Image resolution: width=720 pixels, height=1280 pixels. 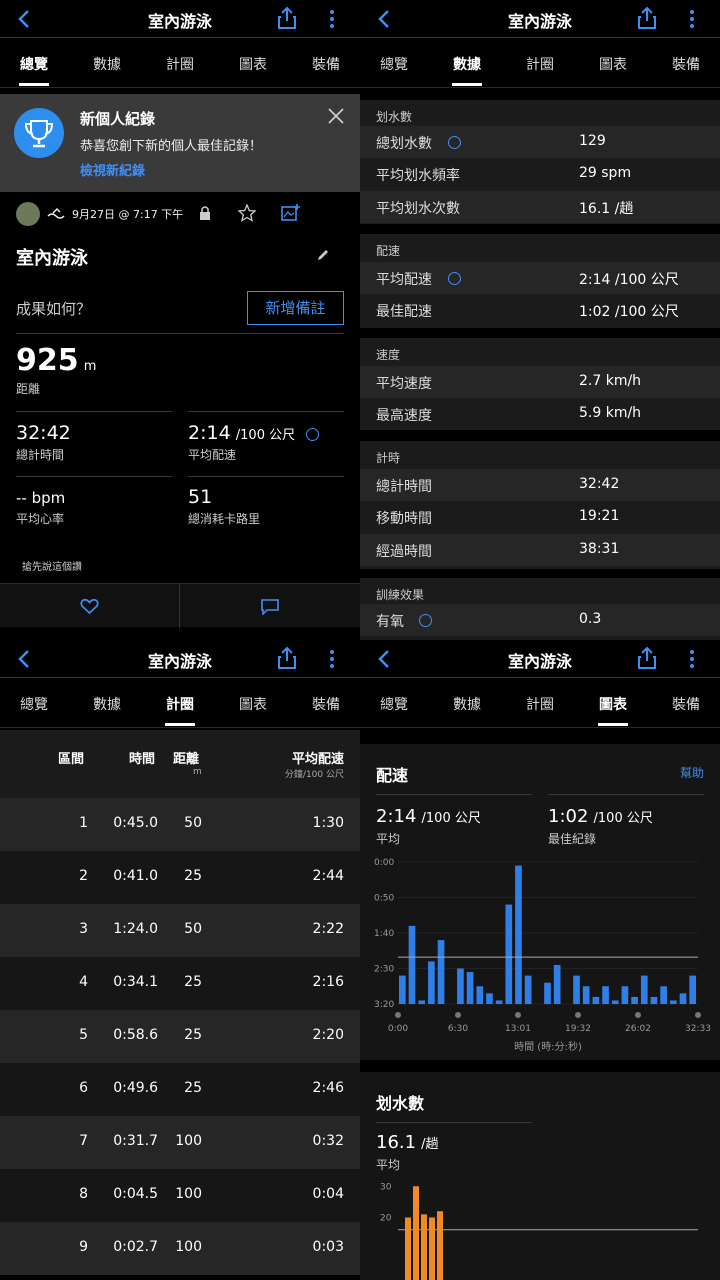 What do you see at coordinates (400, 595) in the screenshot?
I see `section-header: 訓練效果` at bounding box center [400, 595].